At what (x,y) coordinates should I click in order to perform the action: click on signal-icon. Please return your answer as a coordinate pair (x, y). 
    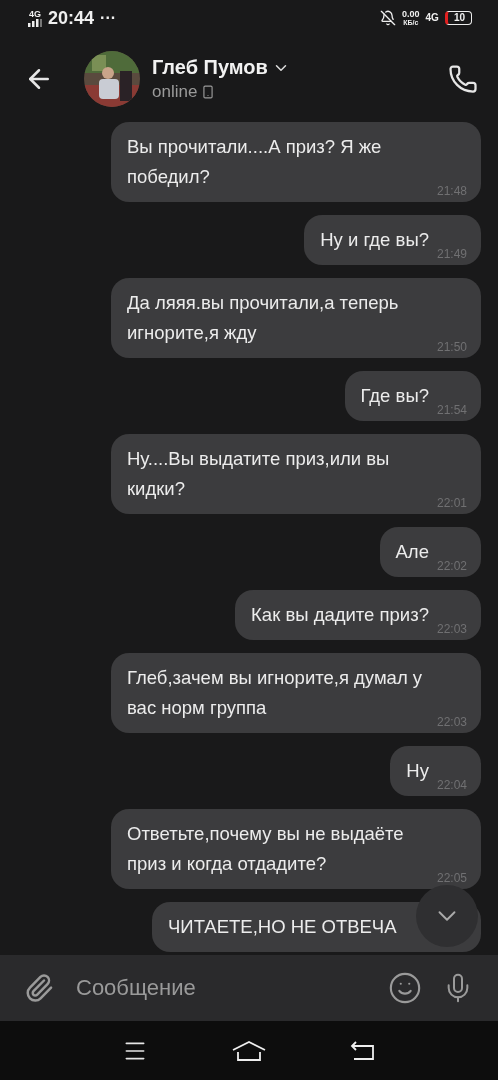
    Looking at the image, I should click on (35, 22).